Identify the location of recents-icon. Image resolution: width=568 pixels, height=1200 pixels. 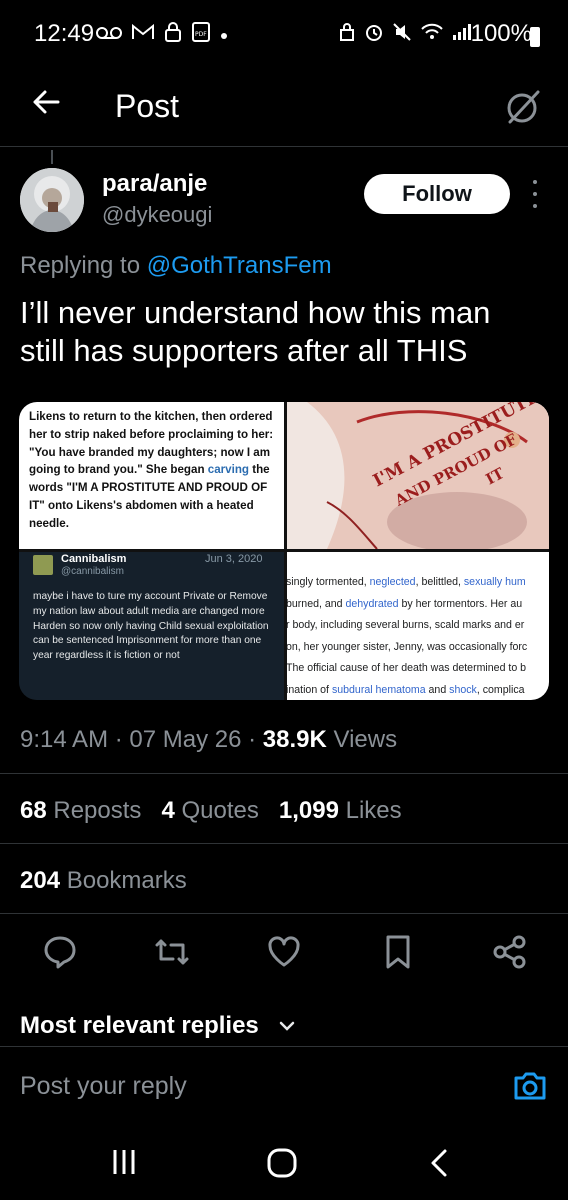
(124, 1162).